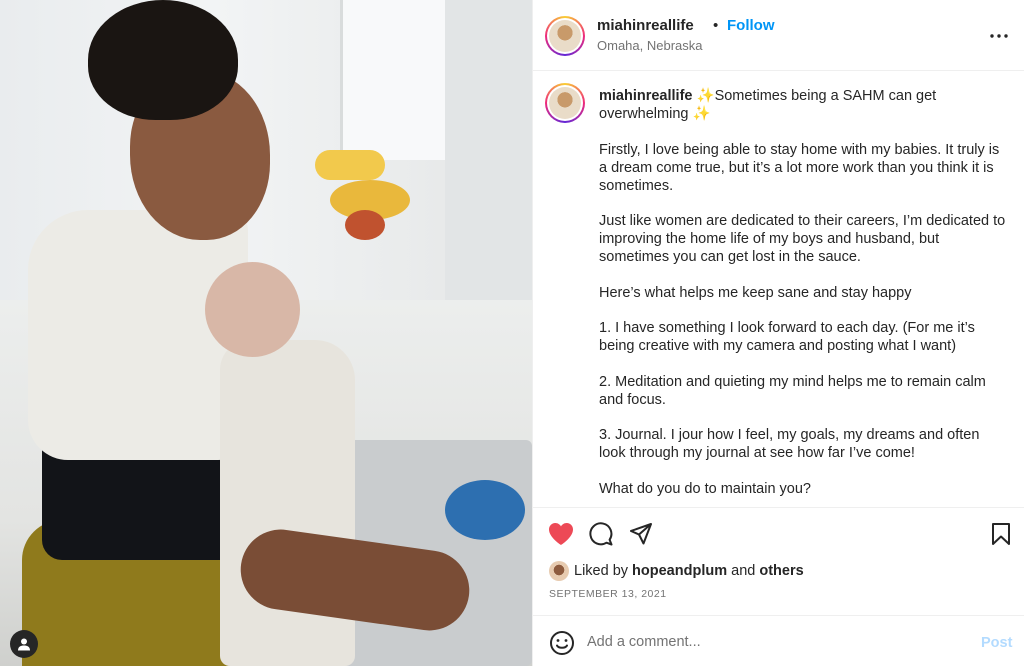 This screenshot has width=1024, height=666. What do you see at coordinates (641, 534) in the screenshot?
I see `paper-plane-icon` at bounding box center [641, 534].